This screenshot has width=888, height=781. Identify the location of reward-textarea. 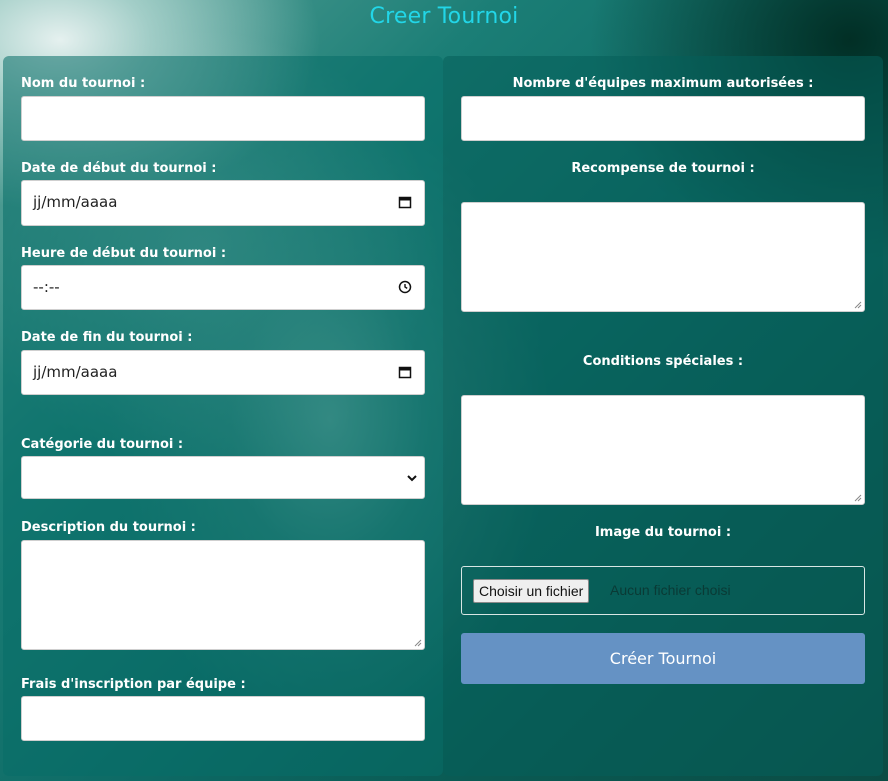
(663, 257).